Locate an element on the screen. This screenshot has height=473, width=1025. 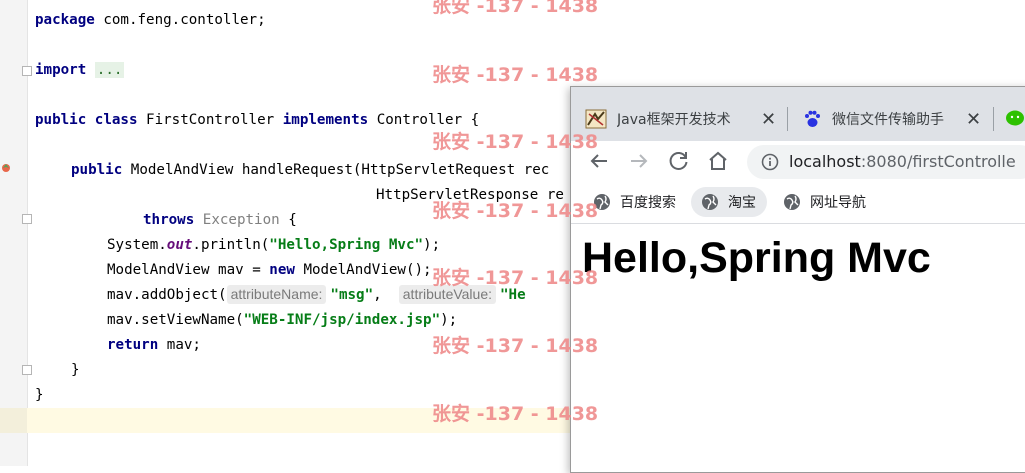
tab-wechat is located at coordinates (1015, 119).